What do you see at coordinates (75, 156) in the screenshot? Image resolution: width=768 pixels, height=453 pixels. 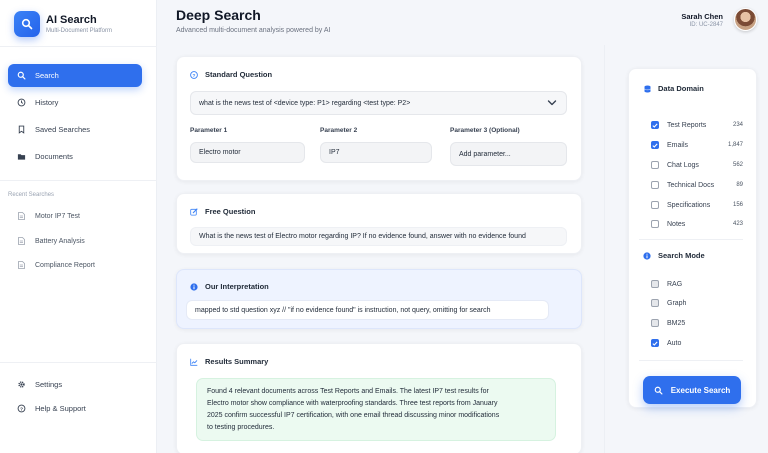 I see `nav-item-documents: Documents` at bounding box center [75, 156].